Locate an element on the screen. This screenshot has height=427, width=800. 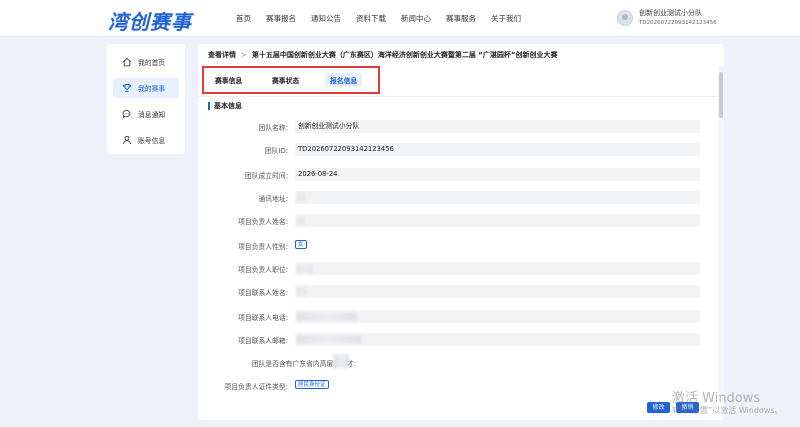
sidebar-item-label: 我的首页 is located at coordinates (152, 63).